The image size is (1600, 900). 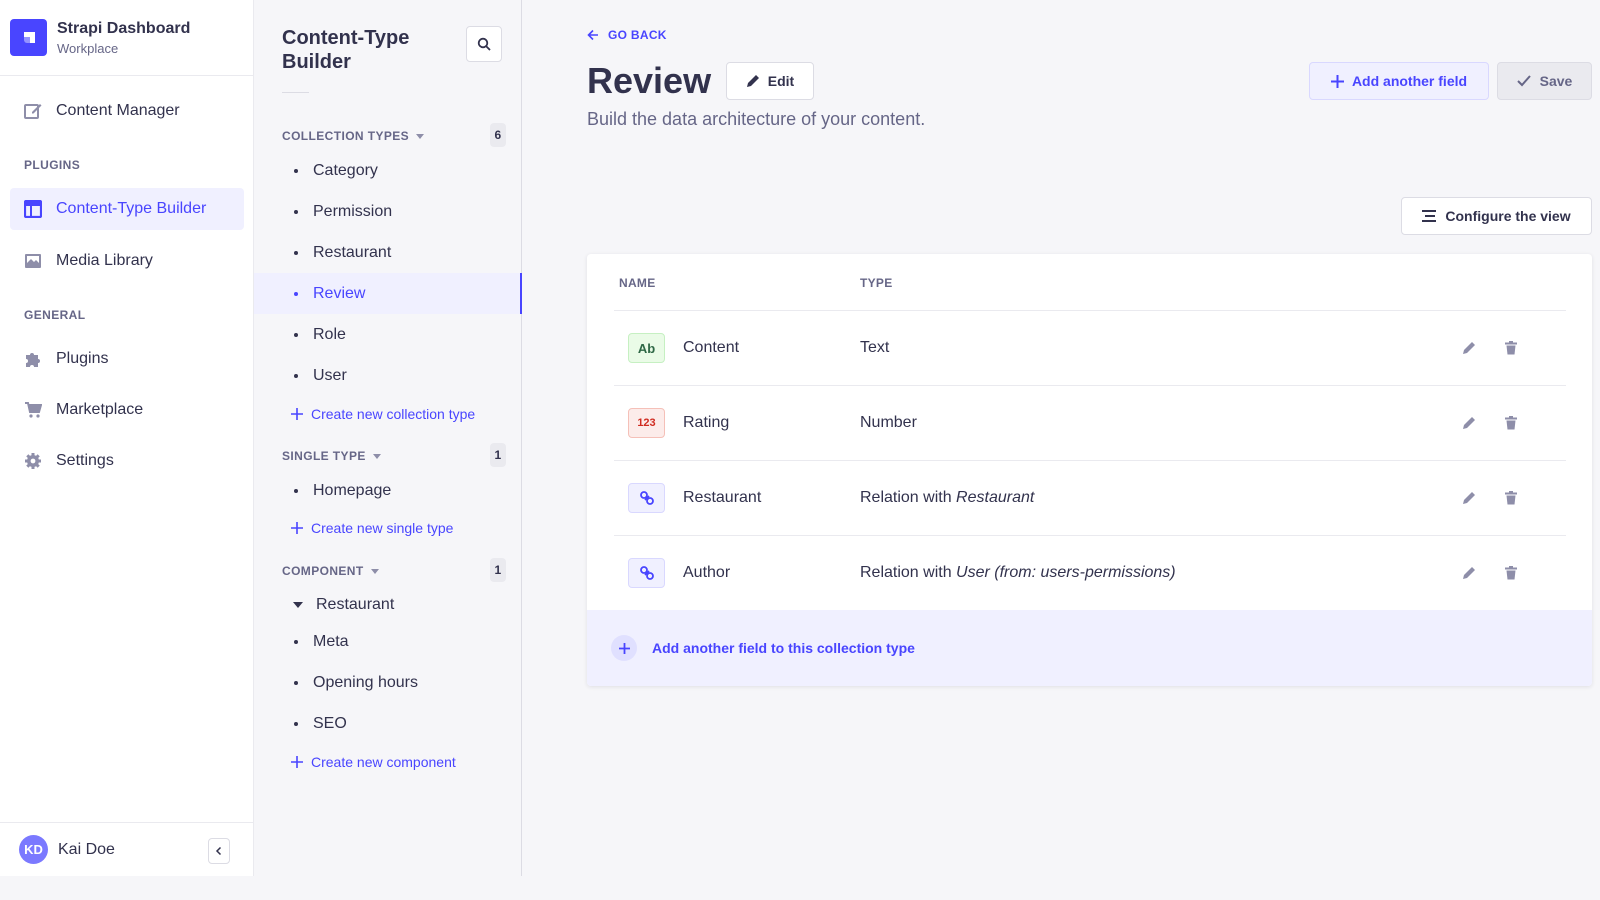 I want to click on list-icon, so click(x=1429, y=216).